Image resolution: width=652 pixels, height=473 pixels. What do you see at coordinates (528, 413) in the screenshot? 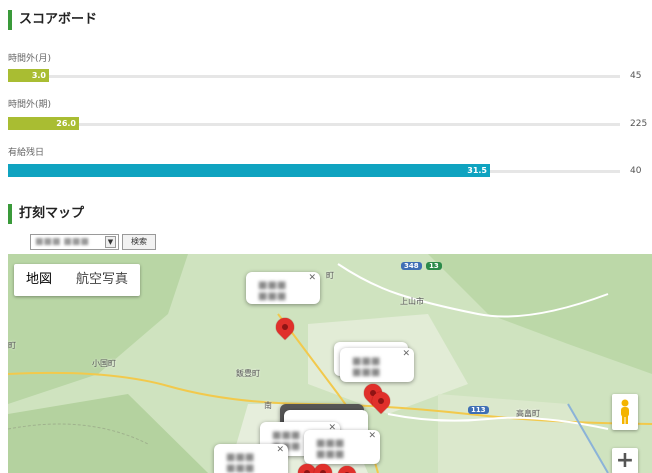
I see `place-label-takahata: 高畠町` at bounding box center [528, 413].